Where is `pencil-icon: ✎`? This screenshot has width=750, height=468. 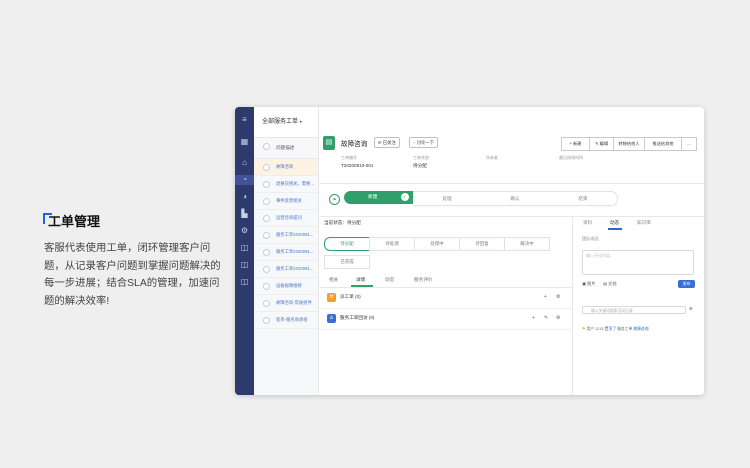 pencil-icon: ✎ is located at coordinates (546, 318).